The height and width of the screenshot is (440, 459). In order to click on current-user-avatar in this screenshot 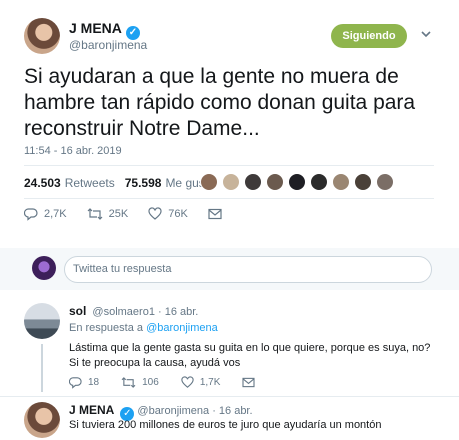, I will do `click(44, 268)`.